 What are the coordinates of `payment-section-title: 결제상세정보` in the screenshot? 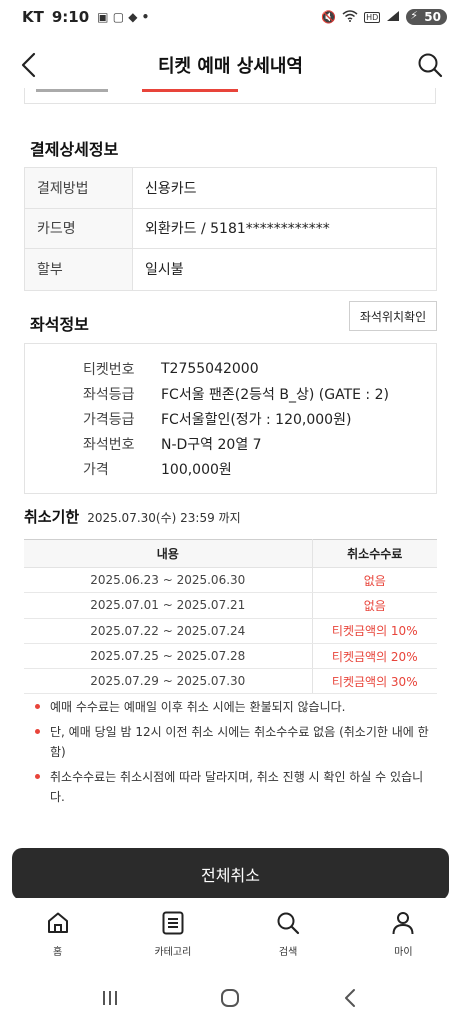 It's located at (74, 149).